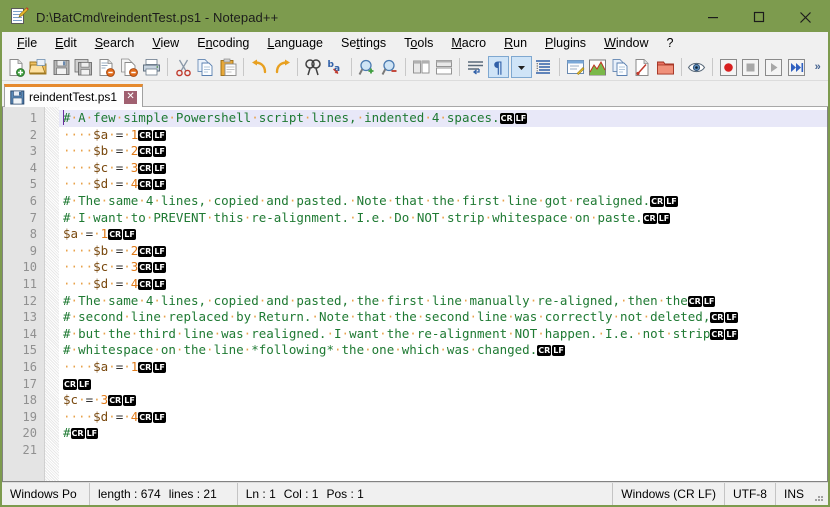 Image resolution: width=830 pixels, height=507 pixels. Describe the element at coordinates (232, 333) in the screenshot. I see `comment-token: was` at that location.